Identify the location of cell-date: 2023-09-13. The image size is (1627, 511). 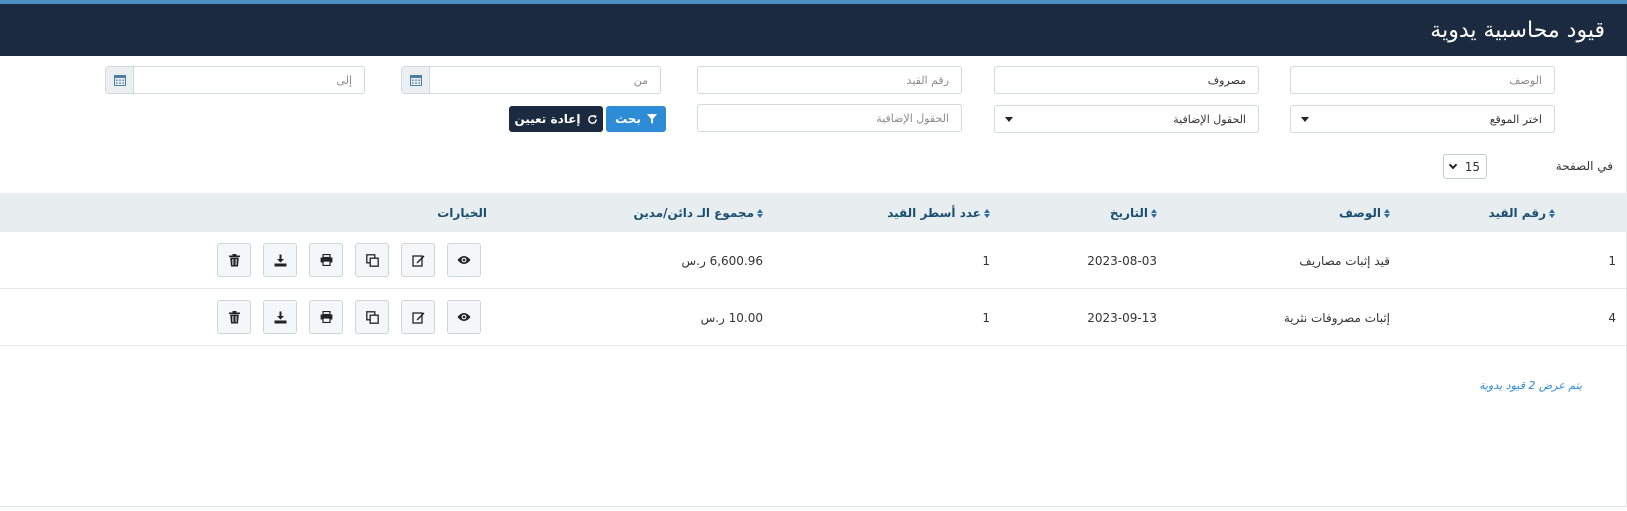
(1122, 318).